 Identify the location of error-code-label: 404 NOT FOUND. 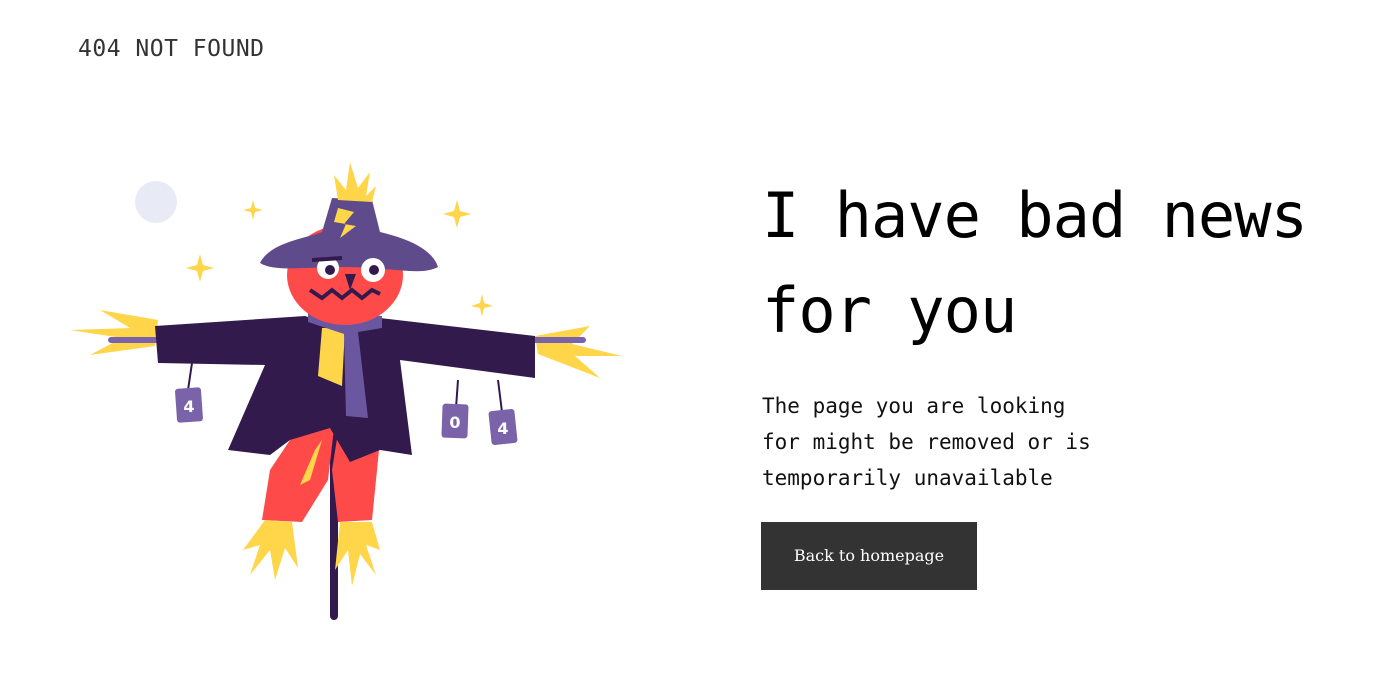
(171, 49).